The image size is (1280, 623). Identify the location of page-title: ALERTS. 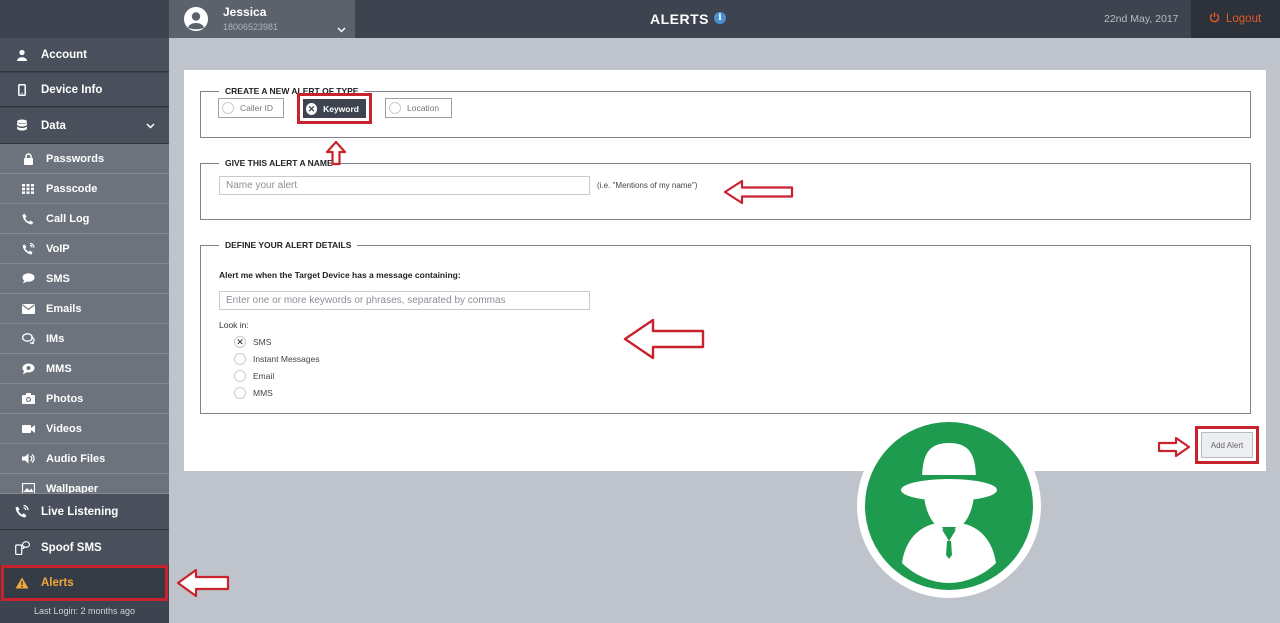
(679, 19).